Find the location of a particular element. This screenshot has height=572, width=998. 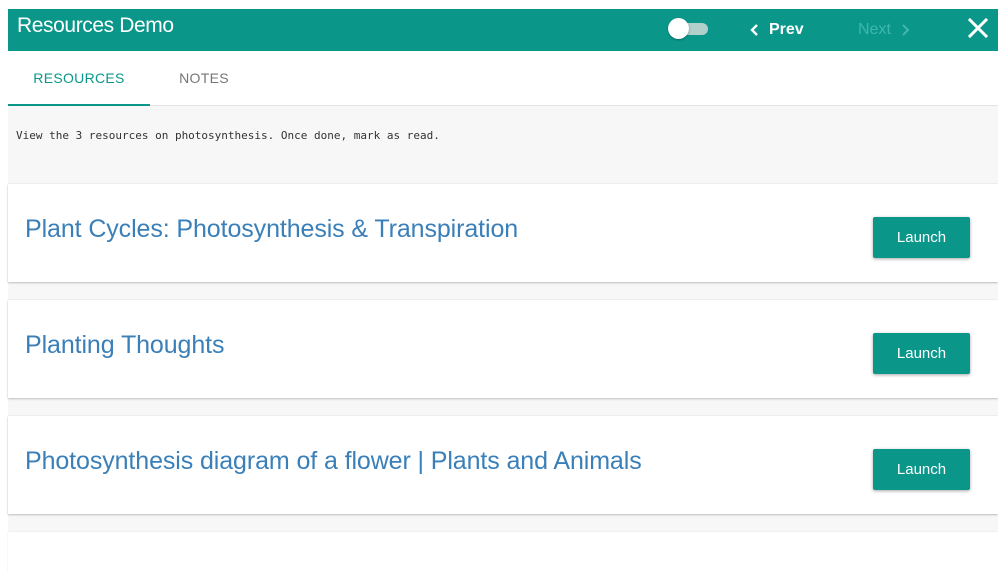

mode-toggle is located at coordinates (689, 28).